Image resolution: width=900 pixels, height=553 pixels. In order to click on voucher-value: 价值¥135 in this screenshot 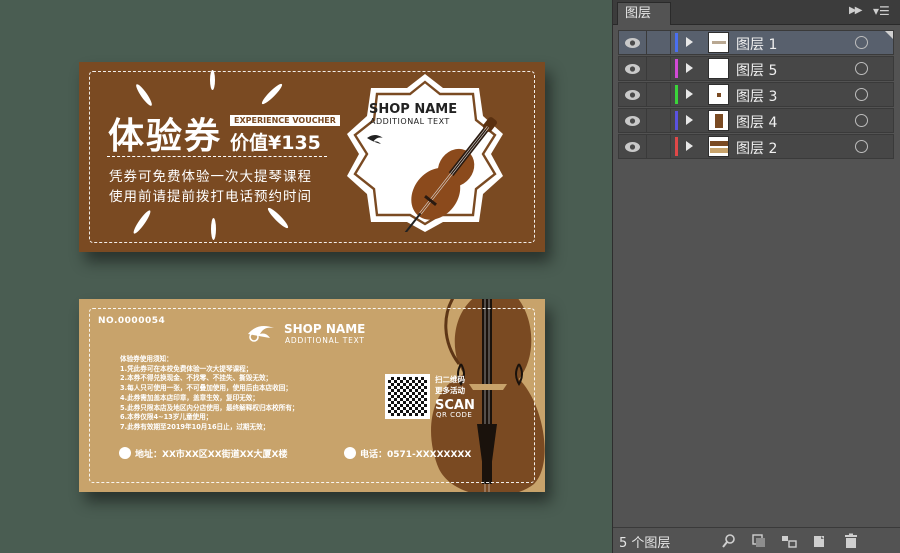, I will do `click(275, 143)`.